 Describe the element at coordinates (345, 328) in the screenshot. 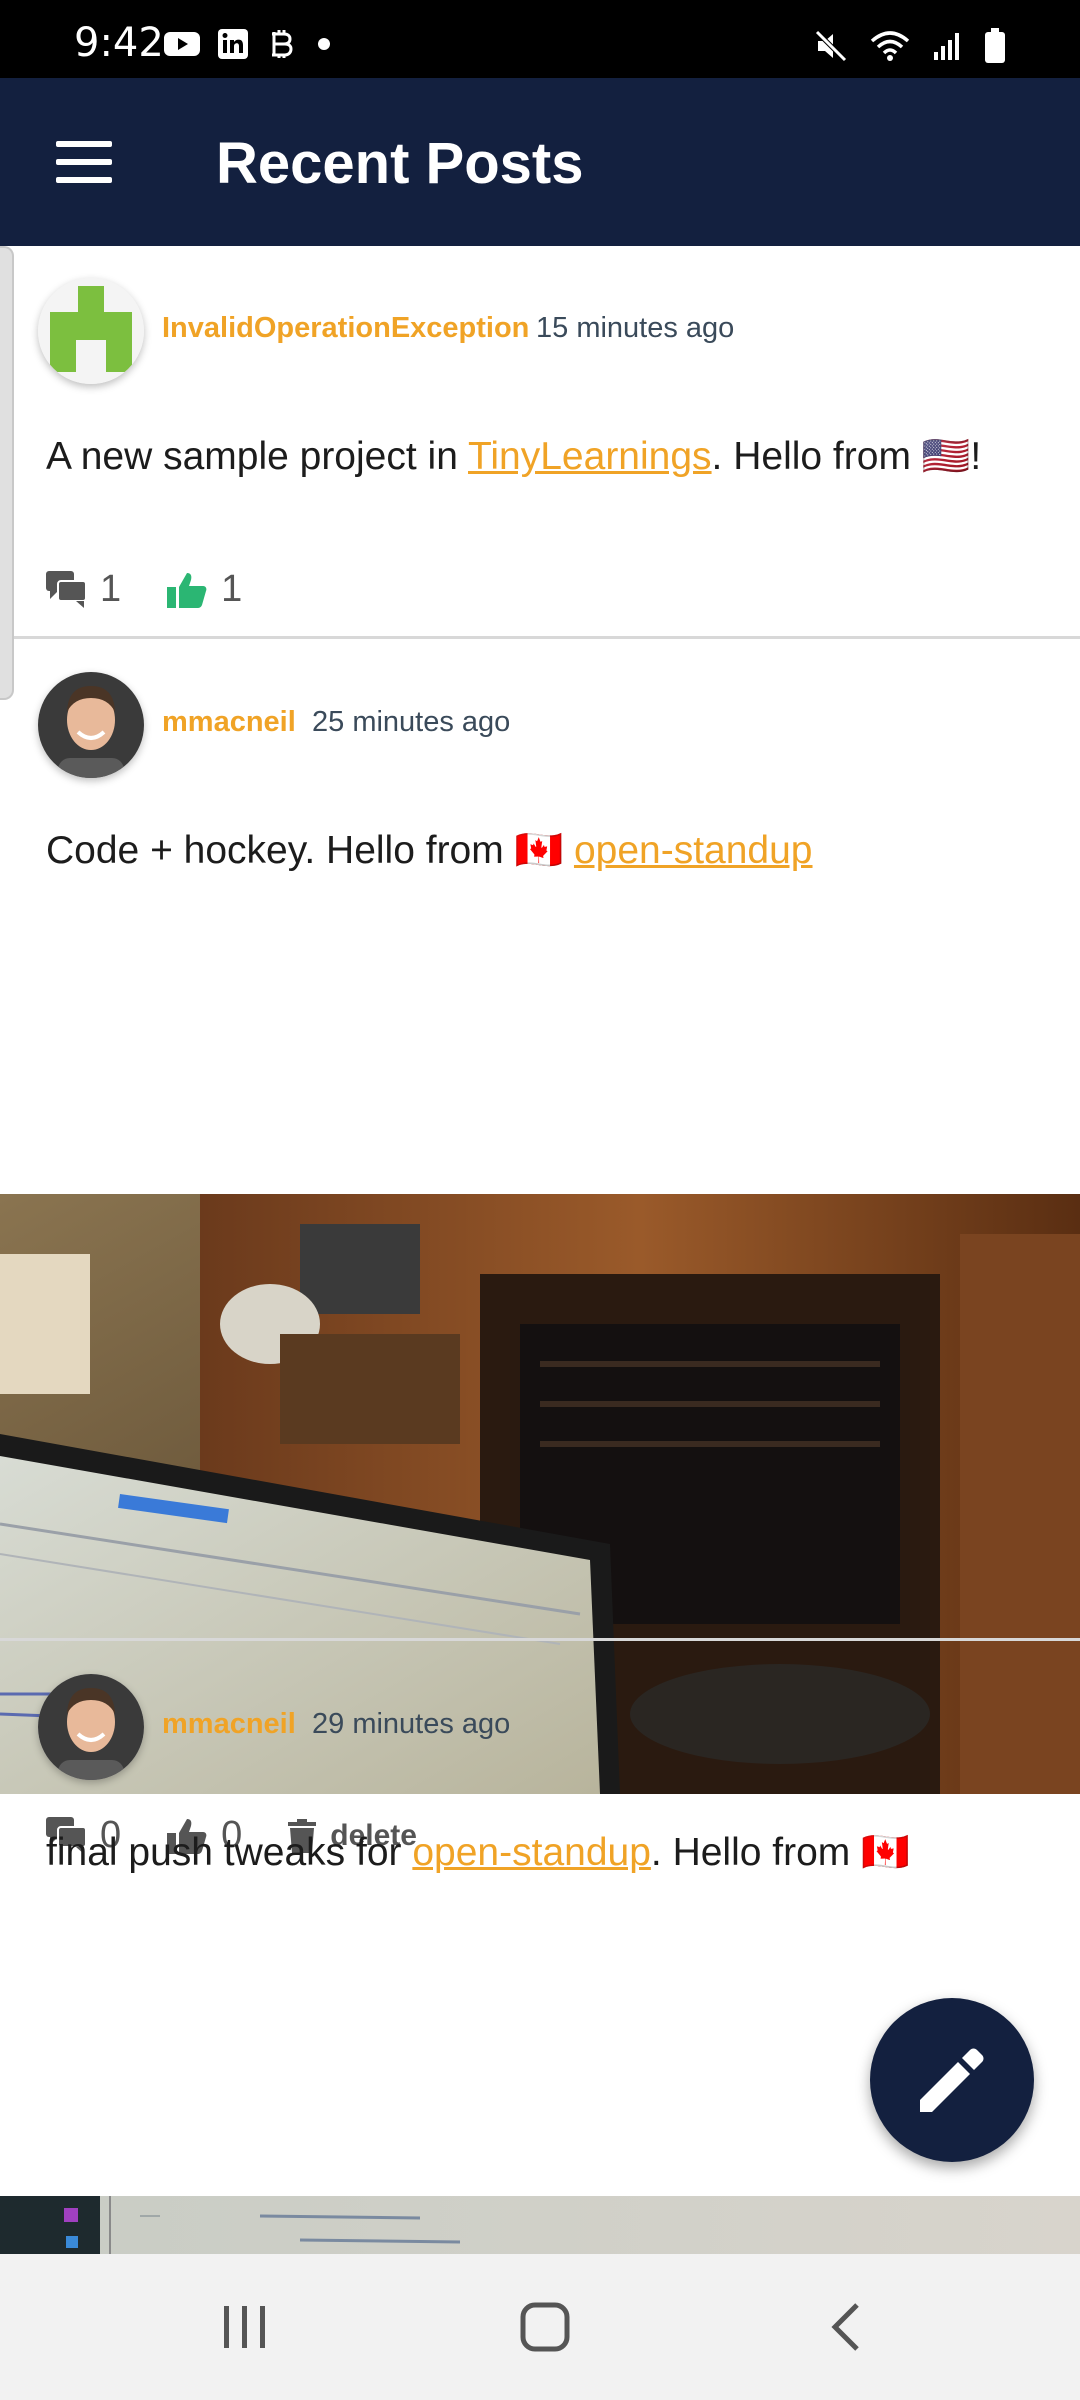

I see `post-author: InvalidOperationException` at that location.